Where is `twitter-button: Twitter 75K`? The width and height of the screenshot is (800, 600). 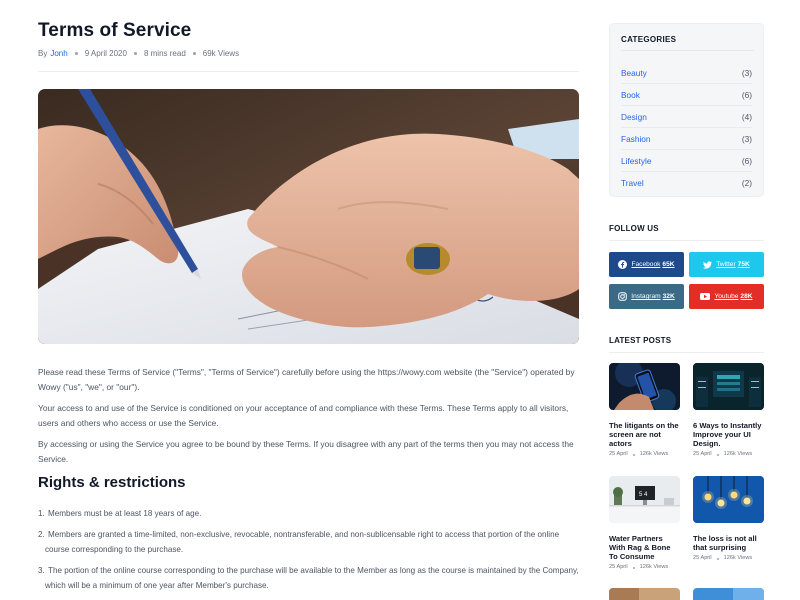
twitter-button: Twitter 75K is located at coordinates (726, 264).